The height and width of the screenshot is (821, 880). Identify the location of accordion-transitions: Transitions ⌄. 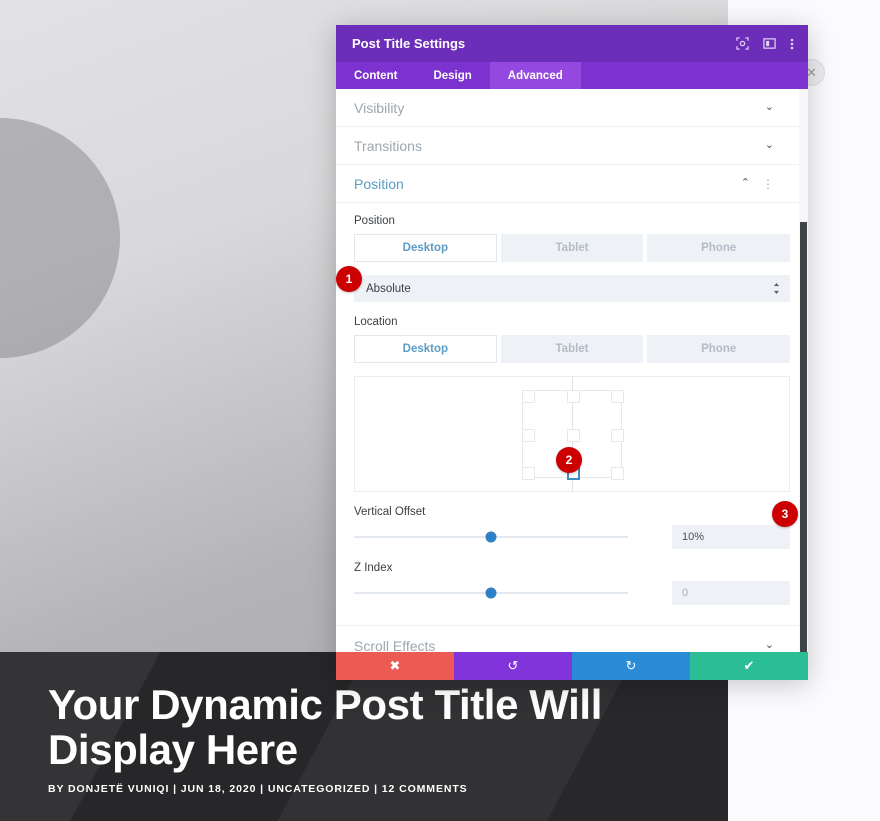
(572, 146).